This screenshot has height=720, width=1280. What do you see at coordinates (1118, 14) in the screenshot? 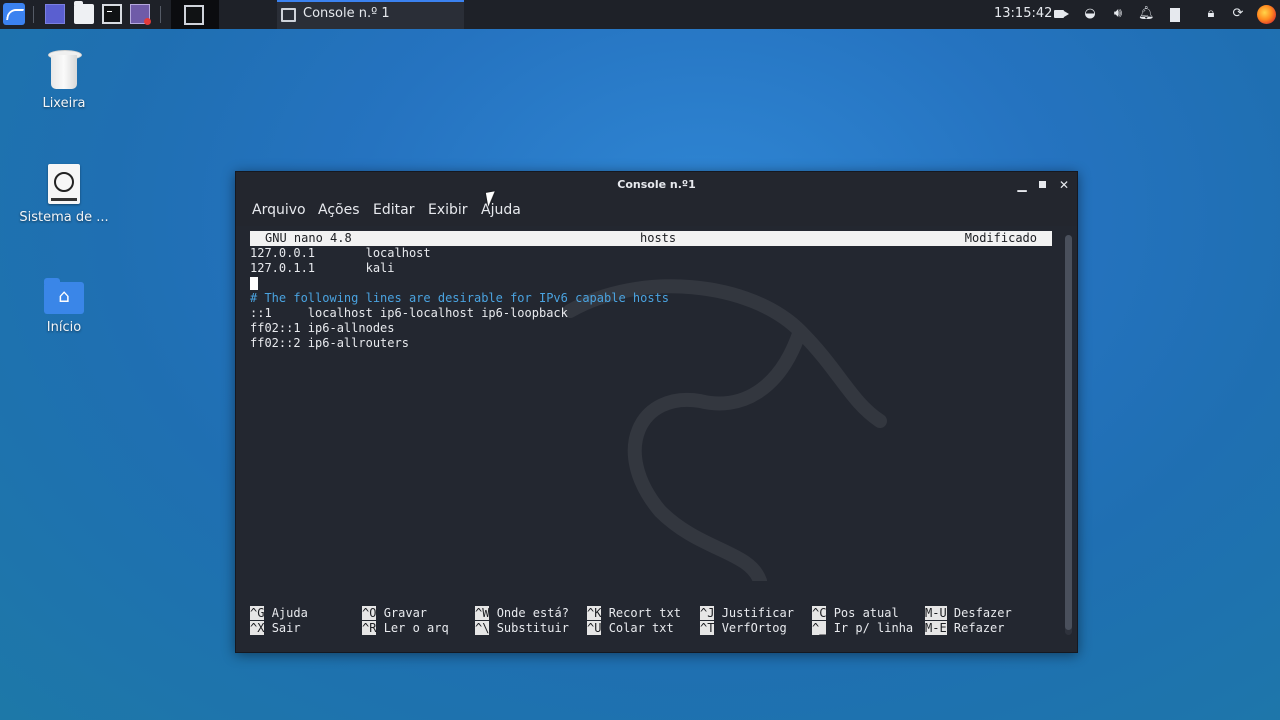
I see `volume-icon: 🔊︎` at bounding box center [1118, 14].